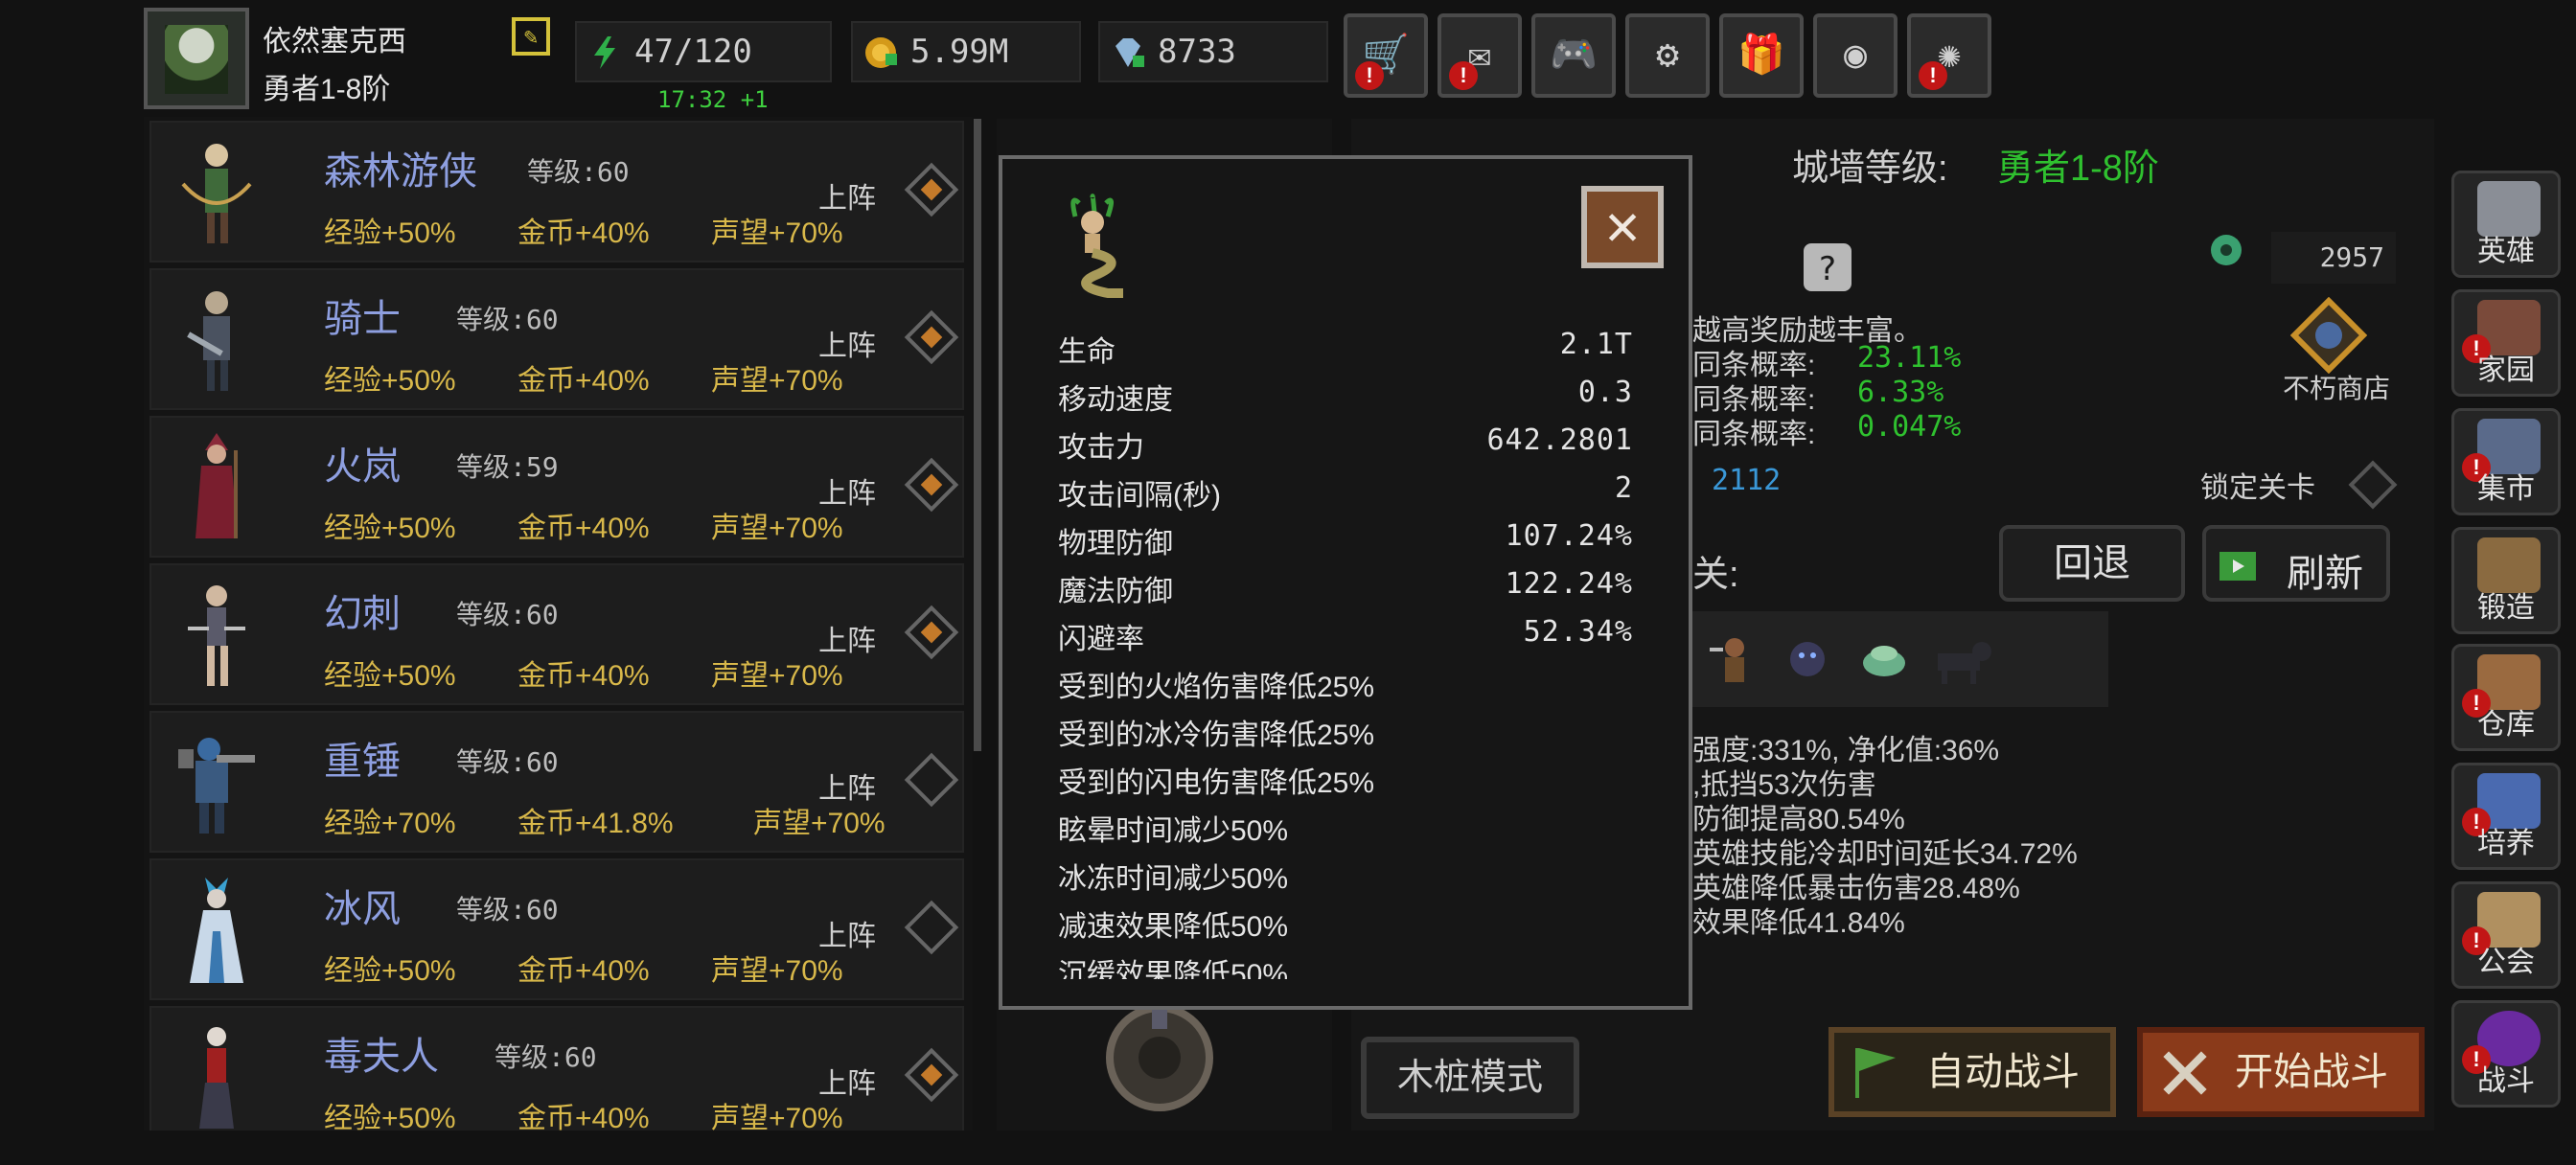 The image size is (2576, 1165). I want to click on hero-name: 毒夫人, so click(381, 1057).